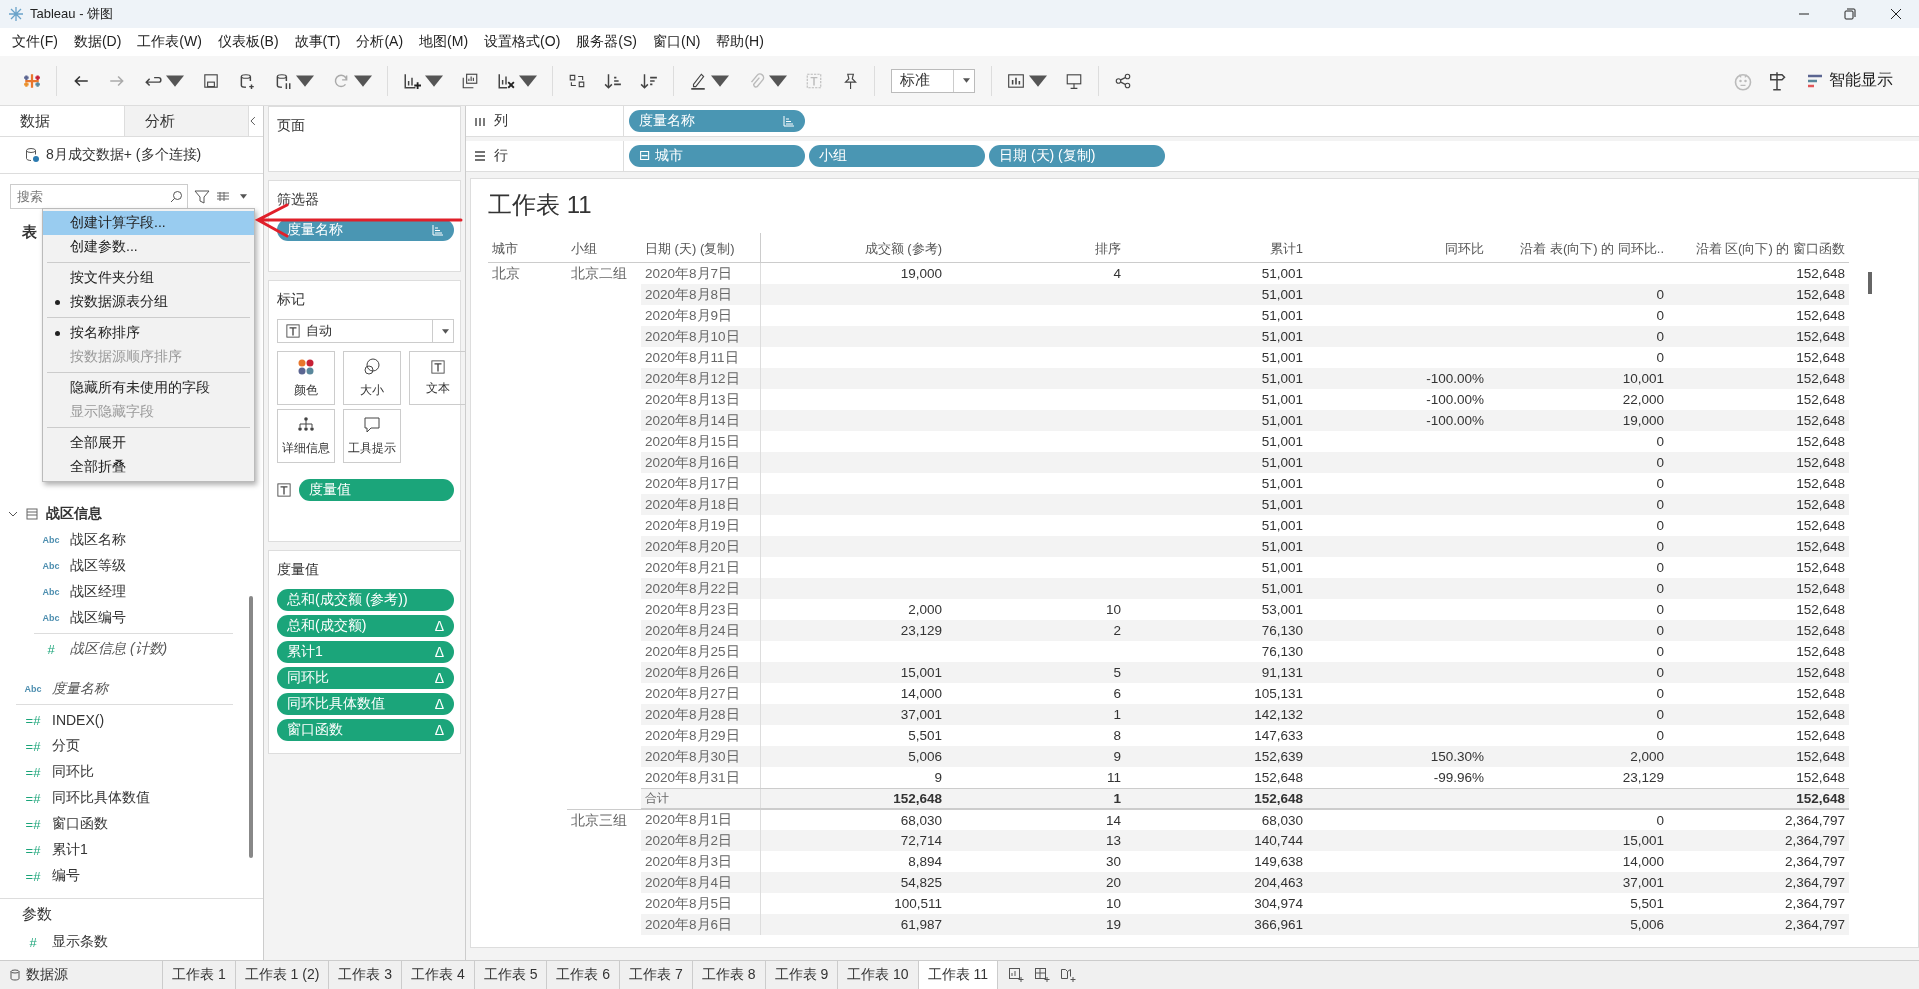 Image resolution: width=1919 pixels, height=989 pixels. Describe the element at coordinates (606, 42) in the screenshot. I see `menu-item: 服务器(S)` at that location.